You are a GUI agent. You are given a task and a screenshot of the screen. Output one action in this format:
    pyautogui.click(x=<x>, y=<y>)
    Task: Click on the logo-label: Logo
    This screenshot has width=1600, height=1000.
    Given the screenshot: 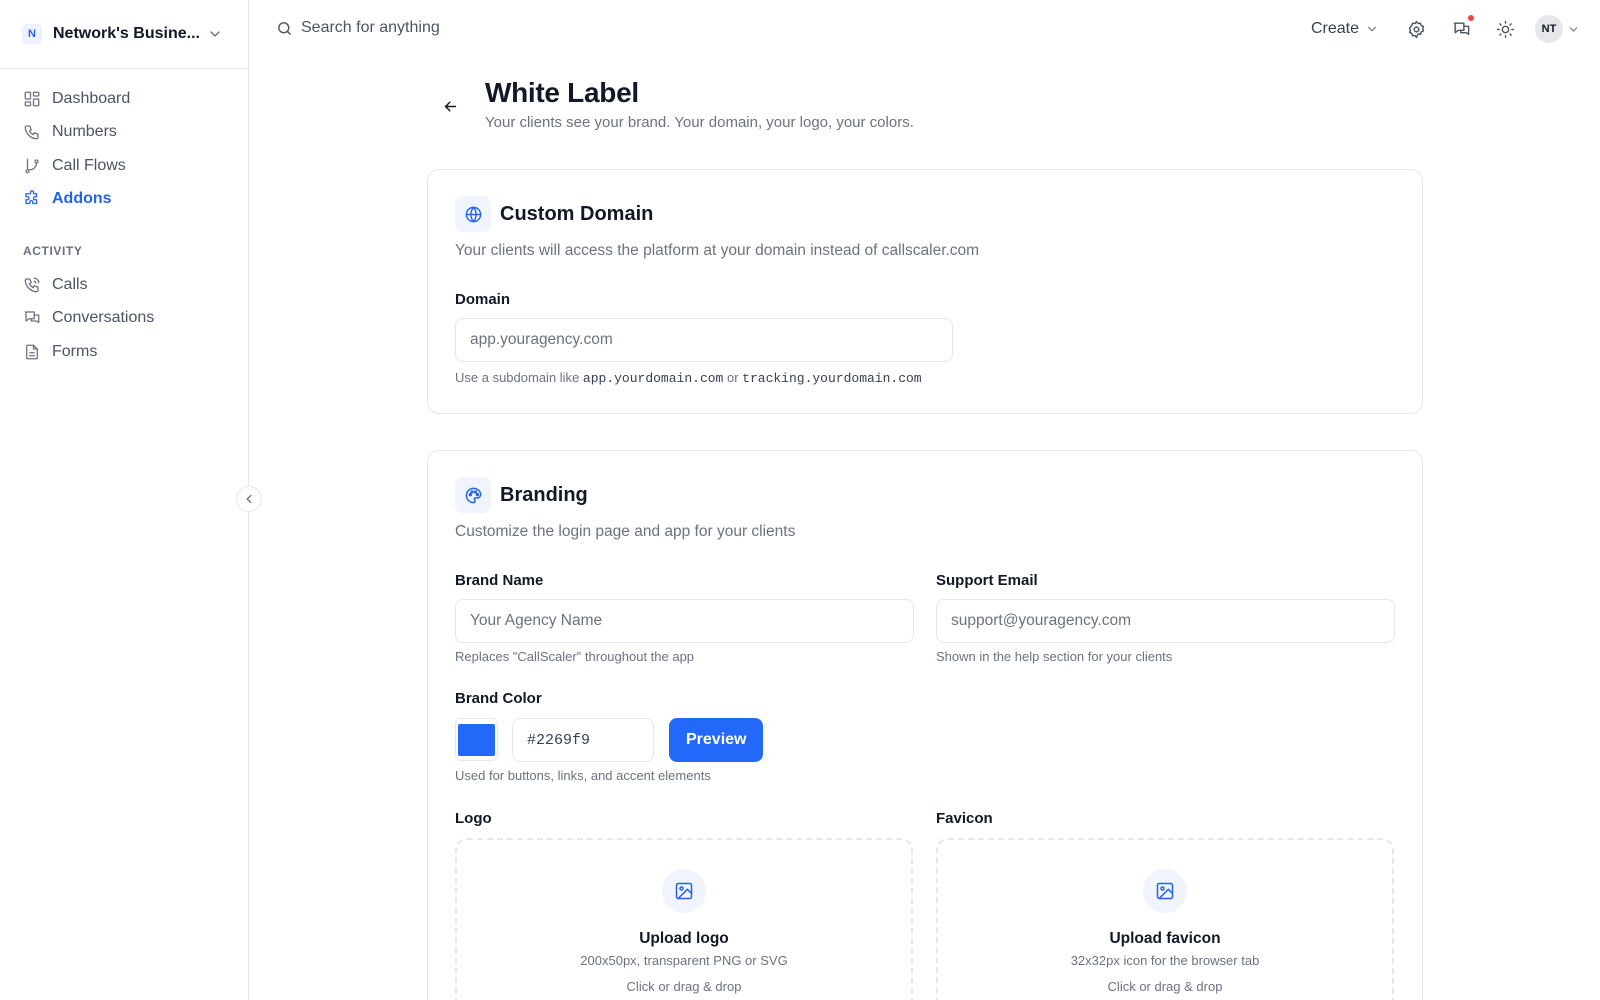 What is the action you would take?
    pyautogui.click(x=473, y=818)
    